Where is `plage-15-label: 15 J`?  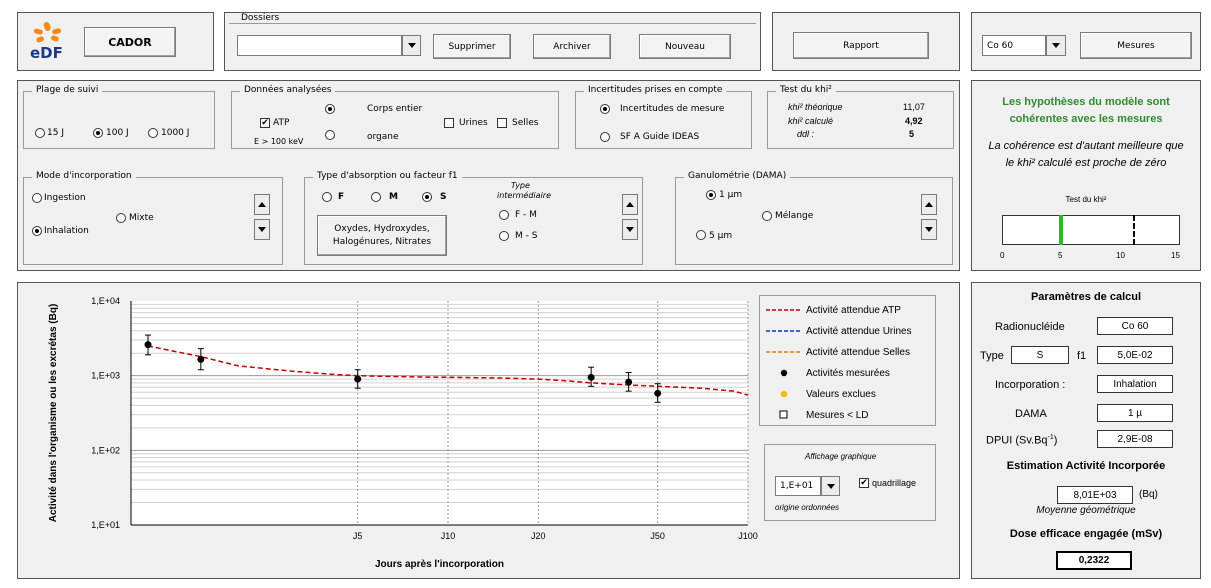 plage-15-label: 15 J is located at coordinates (55, 133).